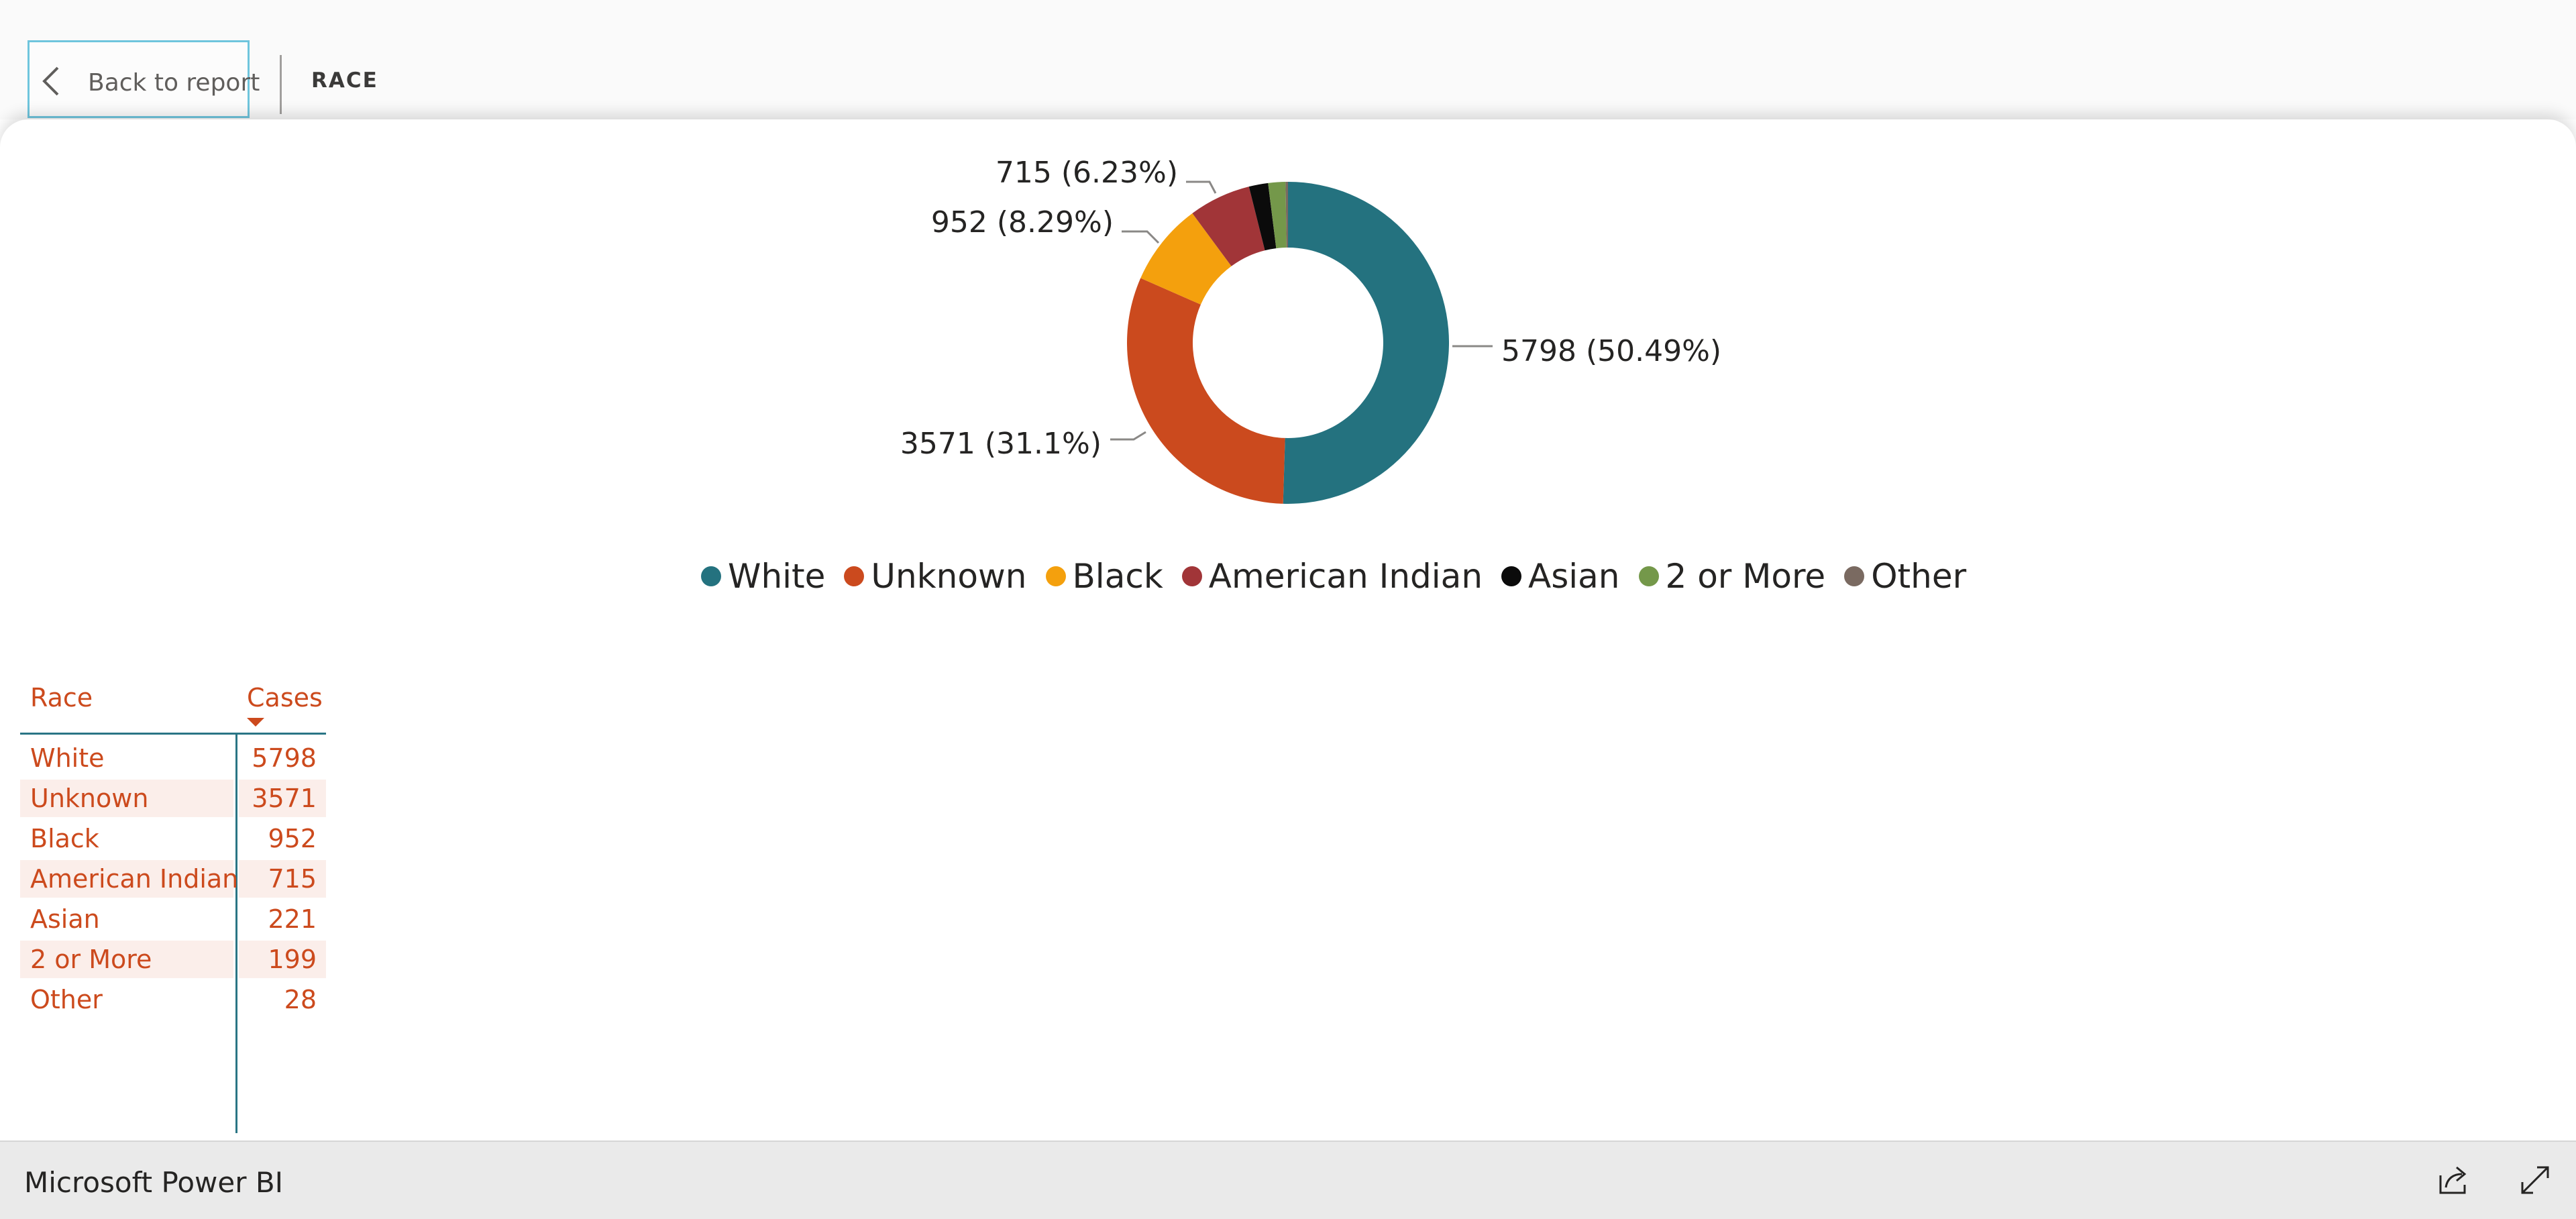 The image size is (2576, 1219). Describe the element at coordinates (1288, 1180) in the screenshot. I see `footer-bar: Microsoft Power BI` at that location.